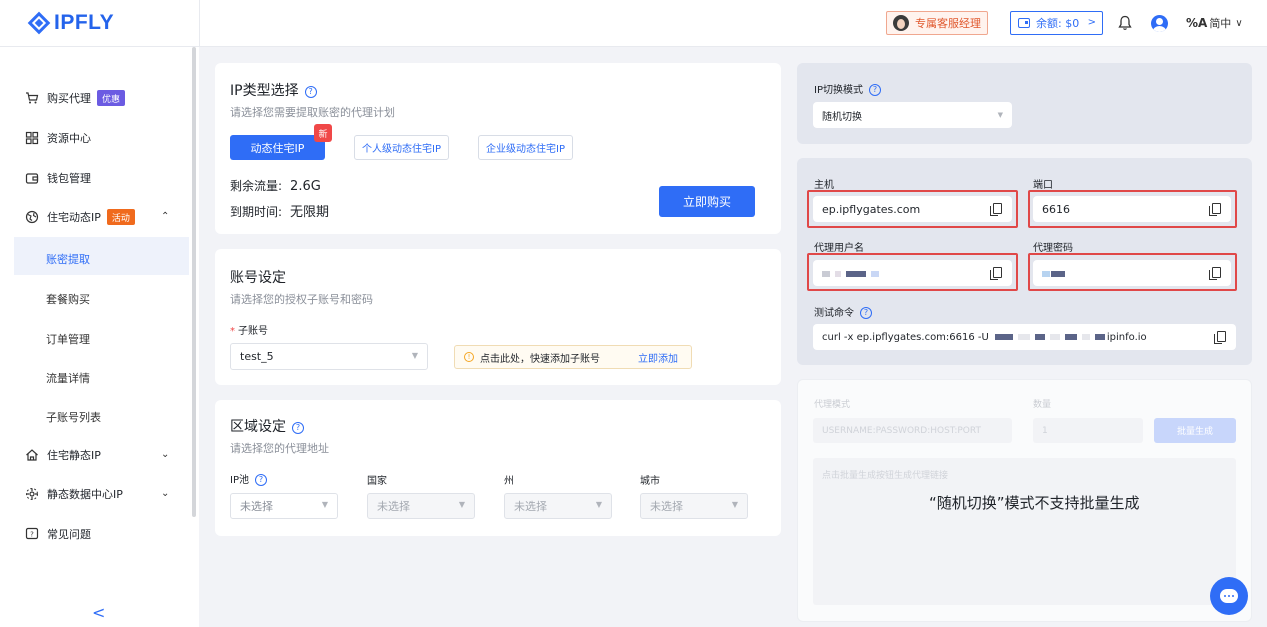 The width and height of the screenshot is (1267, 627). What do you see at coordinates (68, 378) in the screenshot?
I see `sub-item-traffic: 流量详情` at bounding box center [68, 378].